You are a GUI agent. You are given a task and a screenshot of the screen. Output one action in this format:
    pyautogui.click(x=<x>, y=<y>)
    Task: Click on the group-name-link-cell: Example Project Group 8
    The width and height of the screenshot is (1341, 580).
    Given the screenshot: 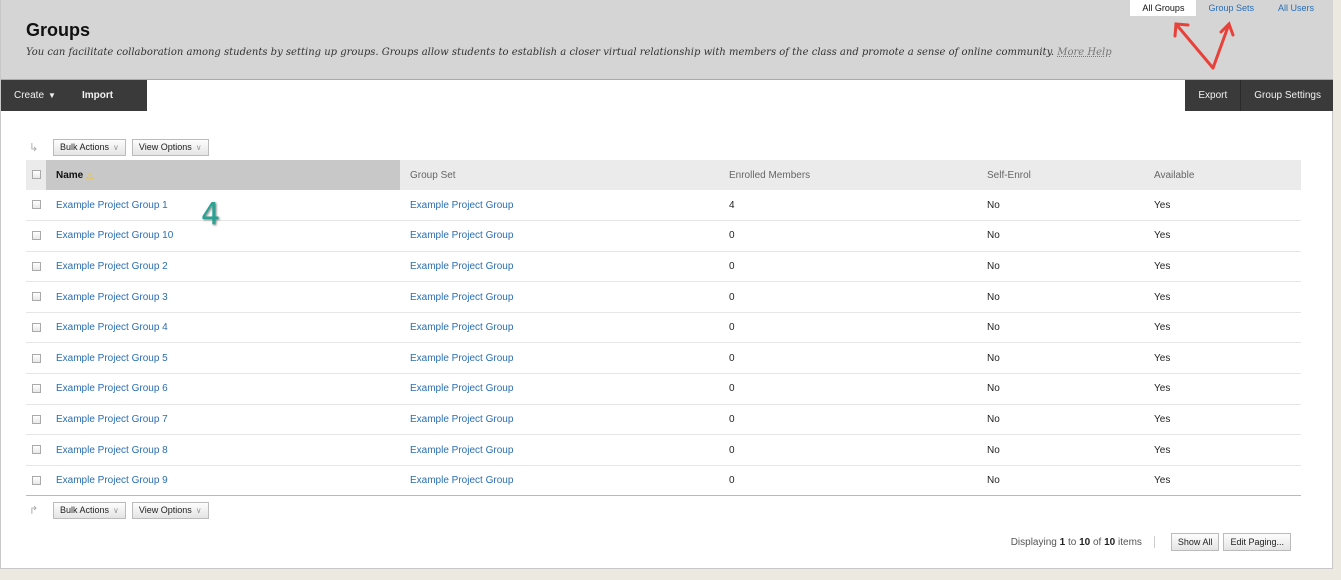 What is the action you would take?
    pyautogui.click(x=223, y=450)
    